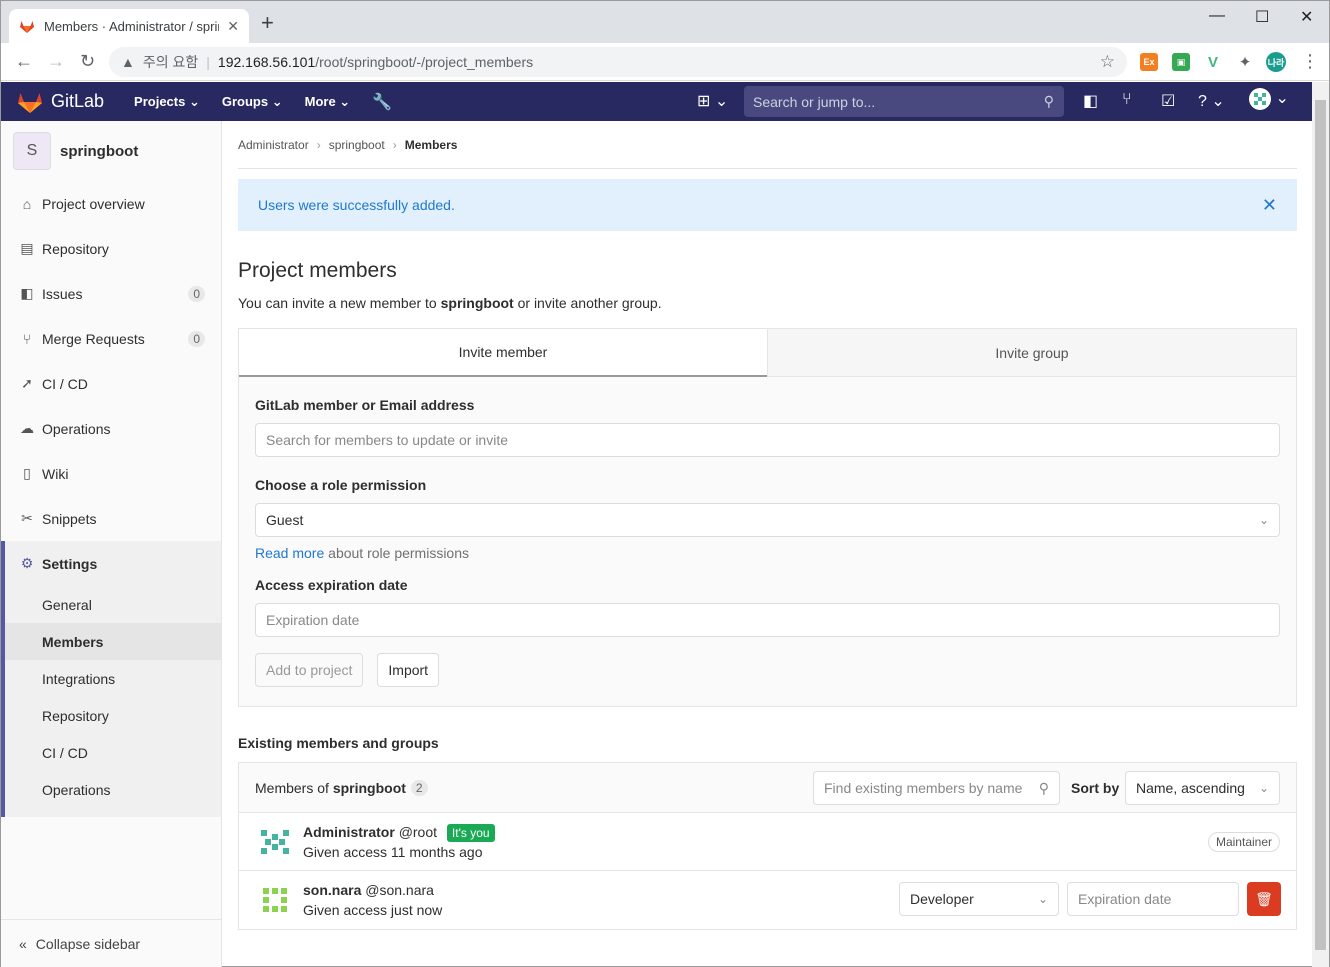 The image size is (1330, 967). I want to click on member-name: Administrator, so click(349, 832).